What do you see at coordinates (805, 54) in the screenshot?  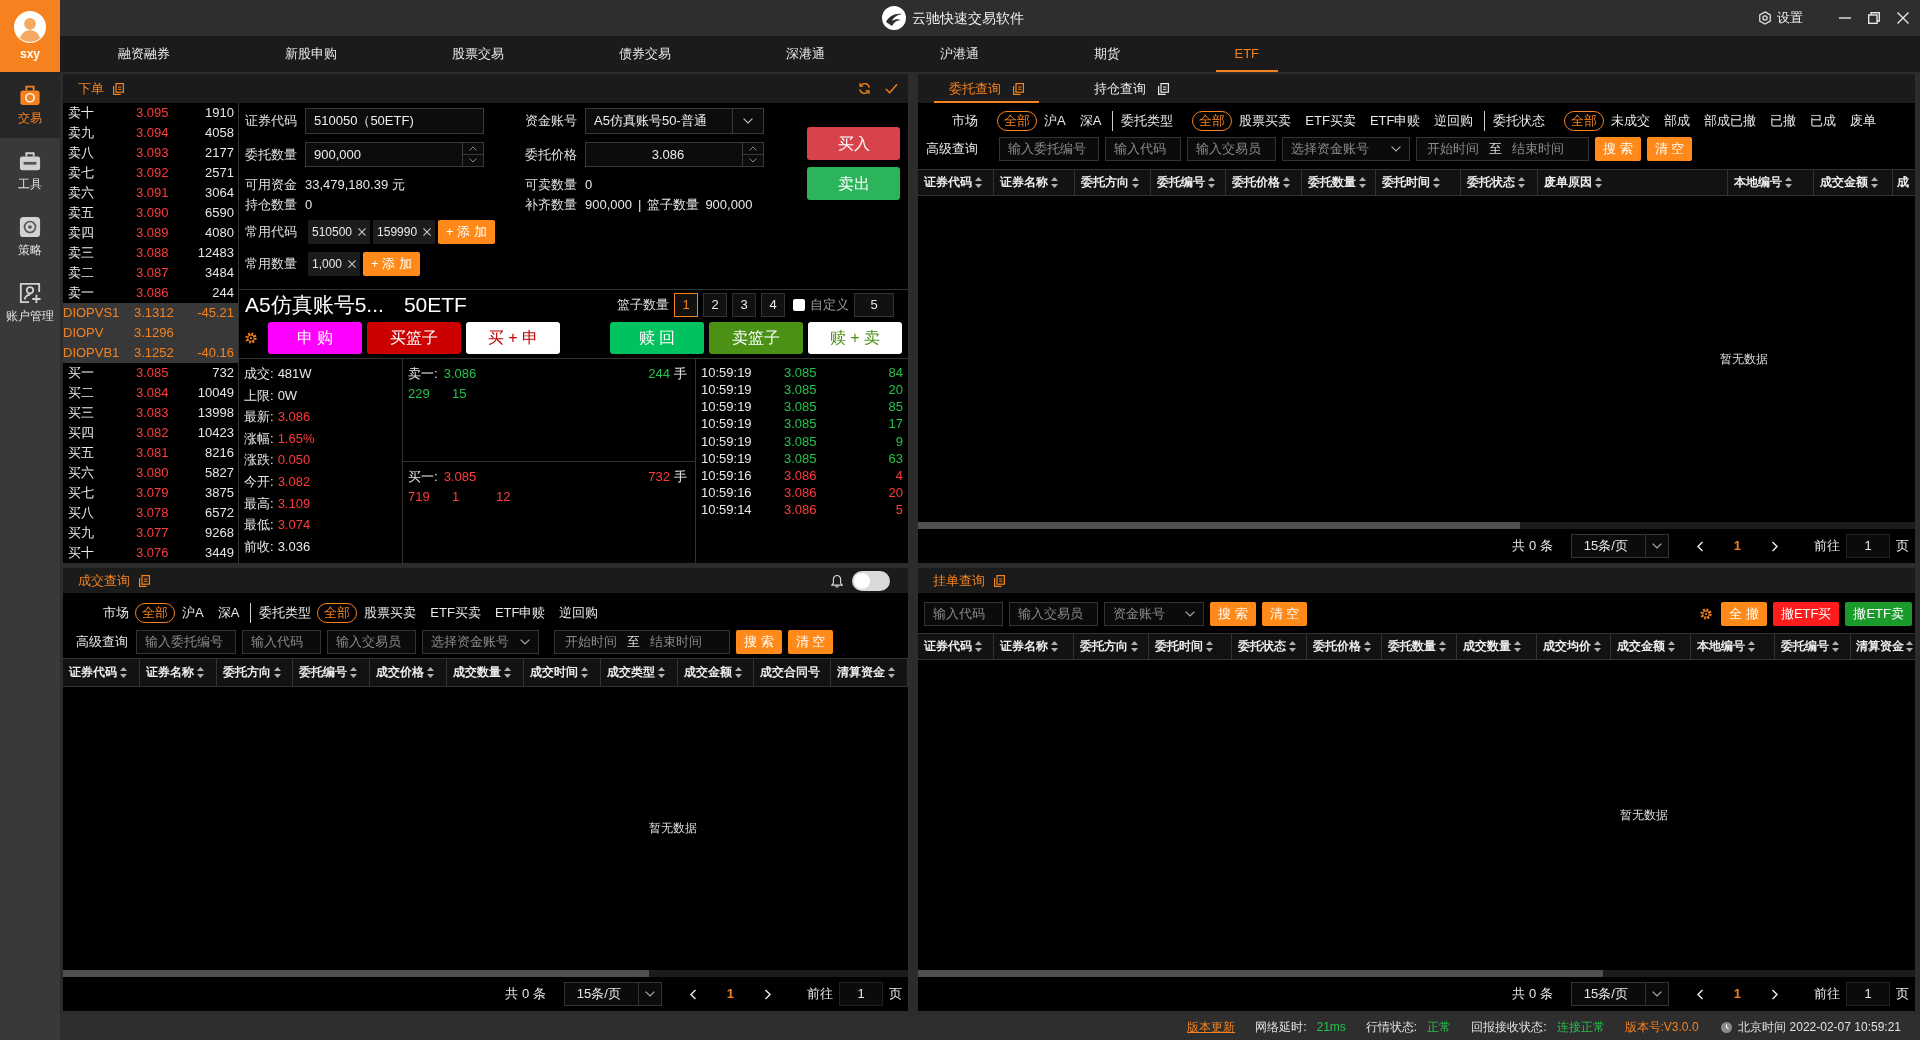 I see `nav-tab: 深港通` at bounding box center [805, 54].